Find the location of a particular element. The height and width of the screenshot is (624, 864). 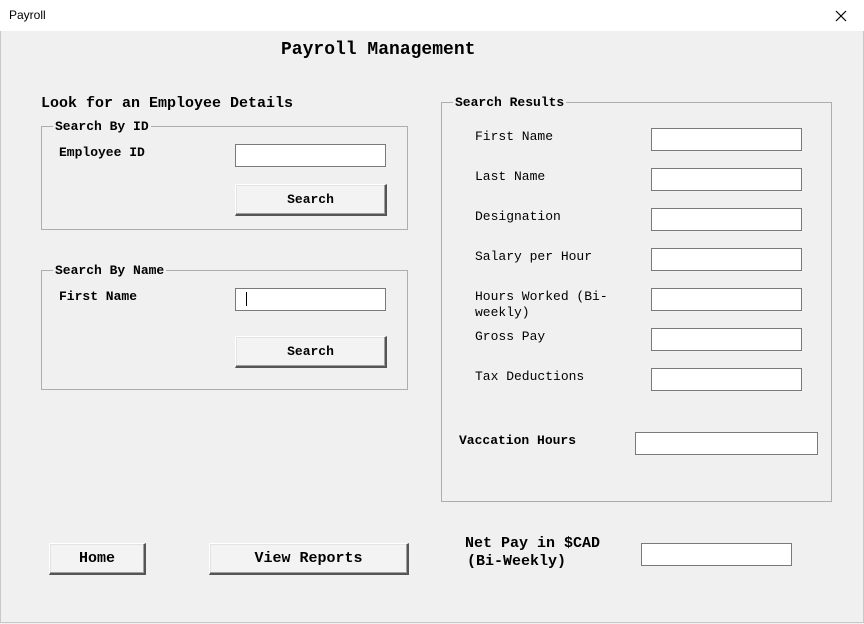

net-pay-label-period: (Bi-Weekly) is located at coordinates (517, 561).